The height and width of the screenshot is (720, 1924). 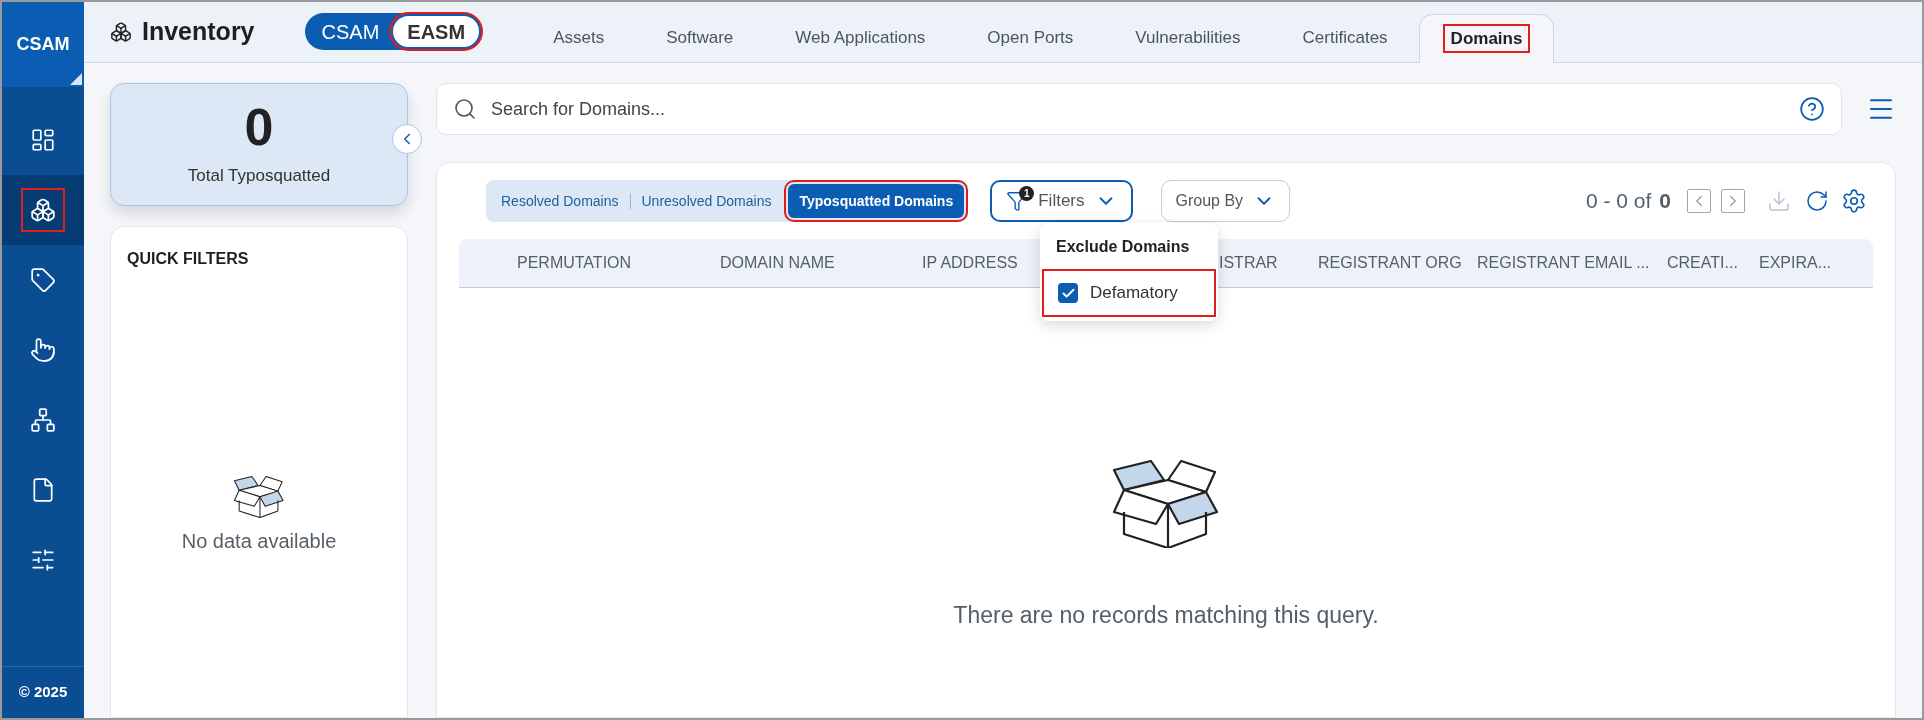 I want to click on group-by-button: Group By, so click(x=1225, y=201).